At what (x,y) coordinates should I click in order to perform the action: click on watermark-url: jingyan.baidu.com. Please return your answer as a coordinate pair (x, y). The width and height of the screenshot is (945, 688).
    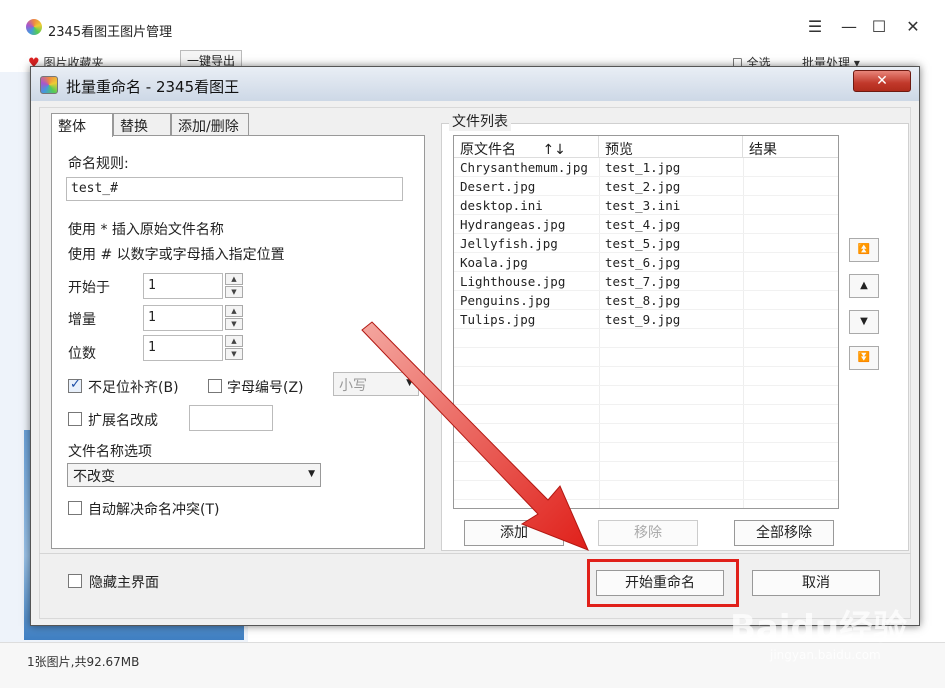
    Looking at the image, I should click on (825, 655).